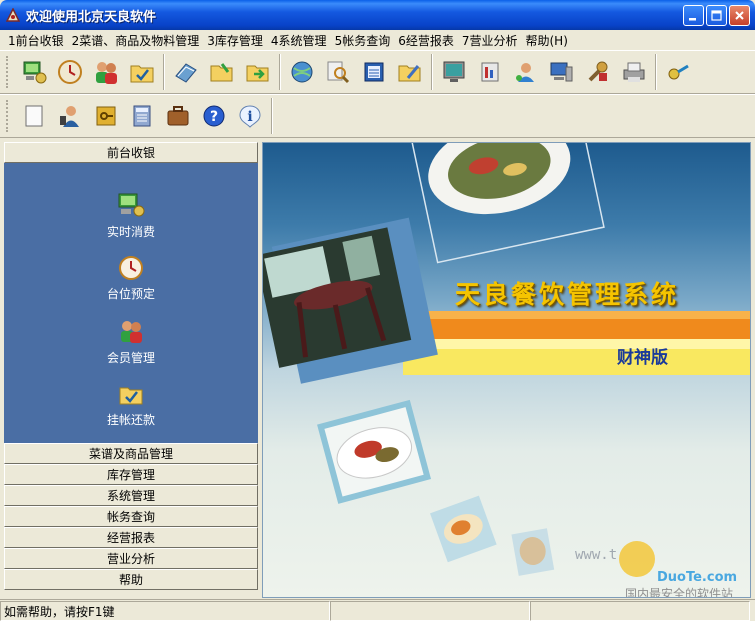  Describe the element at coordinates (642, 358) in the screenshot. I see `splash-edition: 财神版` at that location.